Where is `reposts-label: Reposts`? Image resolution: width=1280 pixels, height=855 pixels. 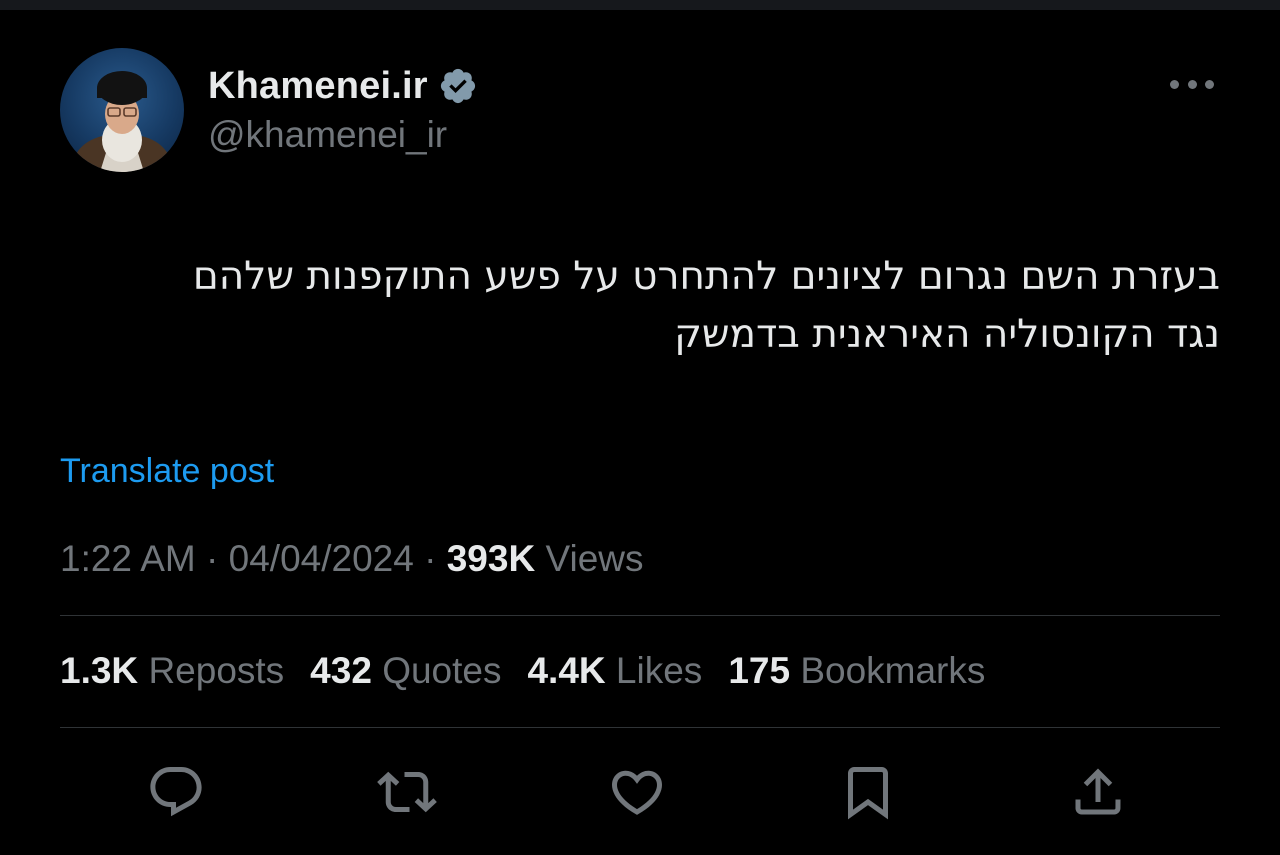
reposts-label: Reposts is located at coordinates (216, 670).